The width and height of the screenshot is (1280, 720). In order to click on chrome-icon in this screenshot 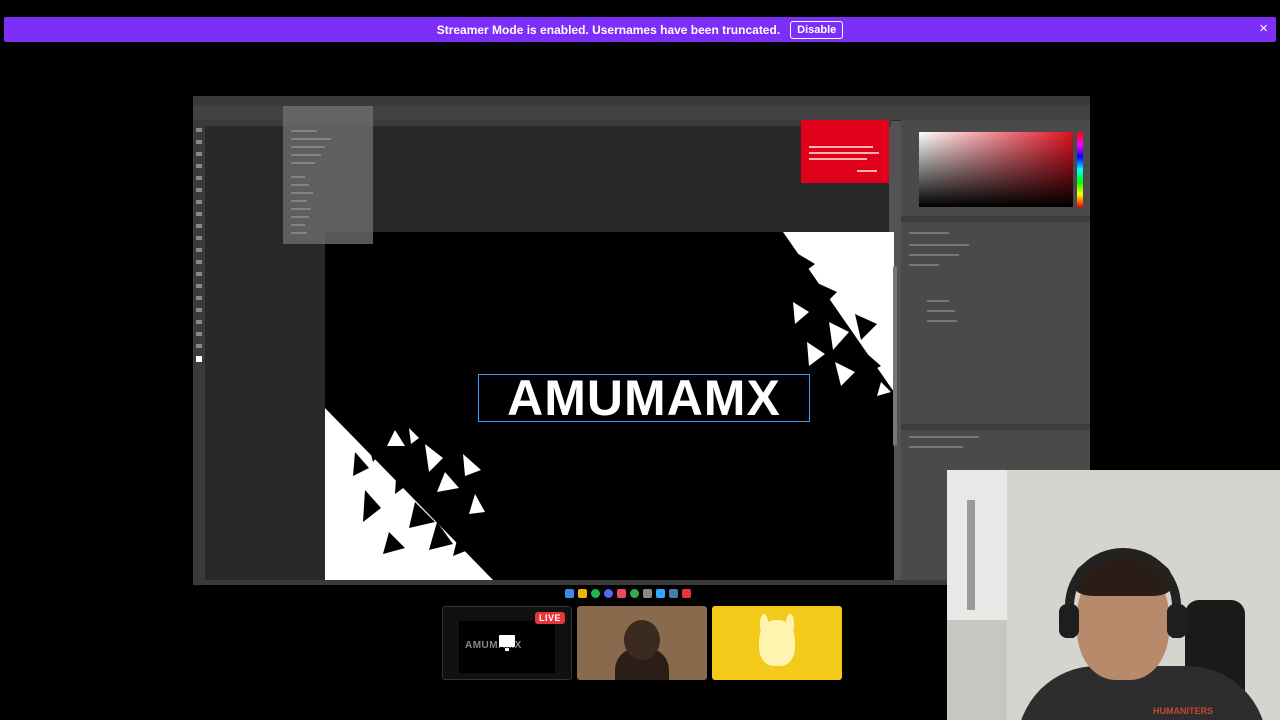, I will do `click(634, 593)`.